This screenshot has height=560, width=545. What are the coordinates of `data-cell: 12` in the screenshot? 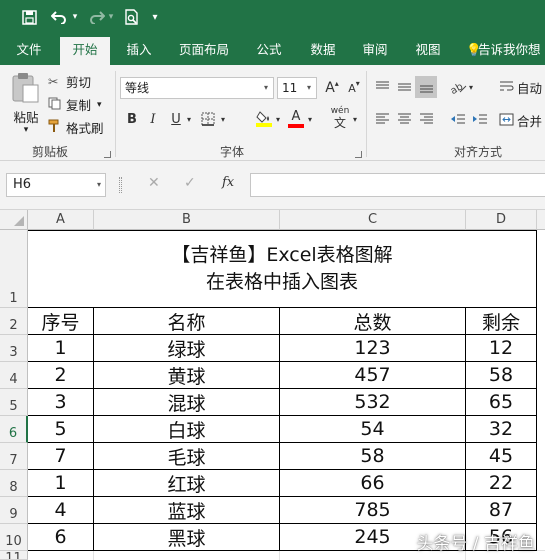 It's located at (501, 348).